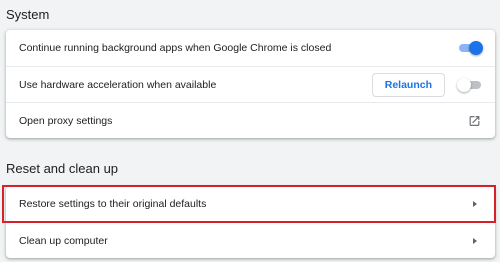 The width and height of the screenshot is (500, 262). Describe the element at coordinates (474, 120) in the screenshot. I see `external-link-icon` at that location.